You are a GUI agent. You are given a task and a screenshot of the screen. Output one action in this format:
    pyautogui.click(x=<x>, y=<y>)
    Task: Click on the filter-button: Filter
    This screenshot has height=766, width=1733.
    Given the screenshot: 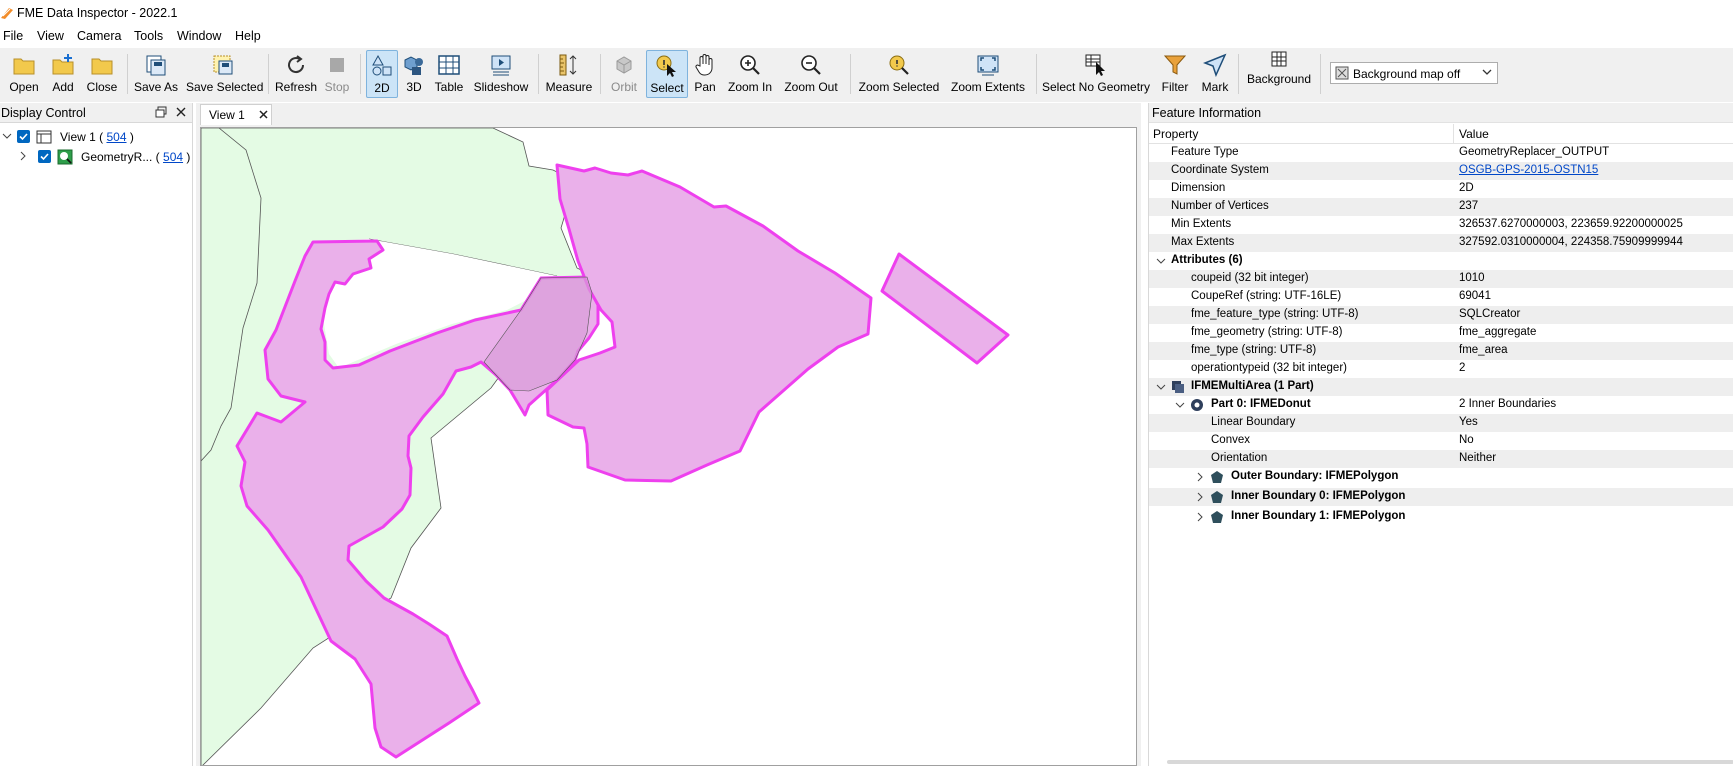 What is the action you would take?
    pyautogui.click(x=1175, y=74)
    